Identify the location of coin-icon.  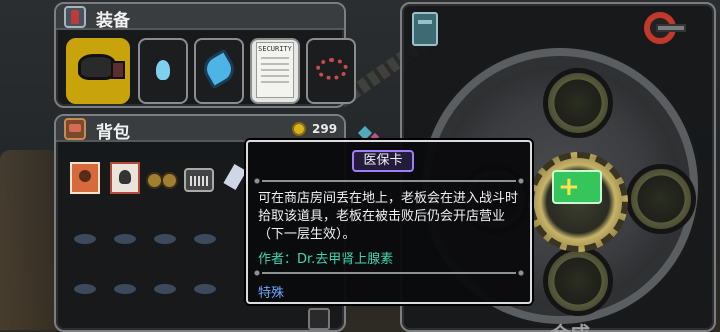
(299, 129).